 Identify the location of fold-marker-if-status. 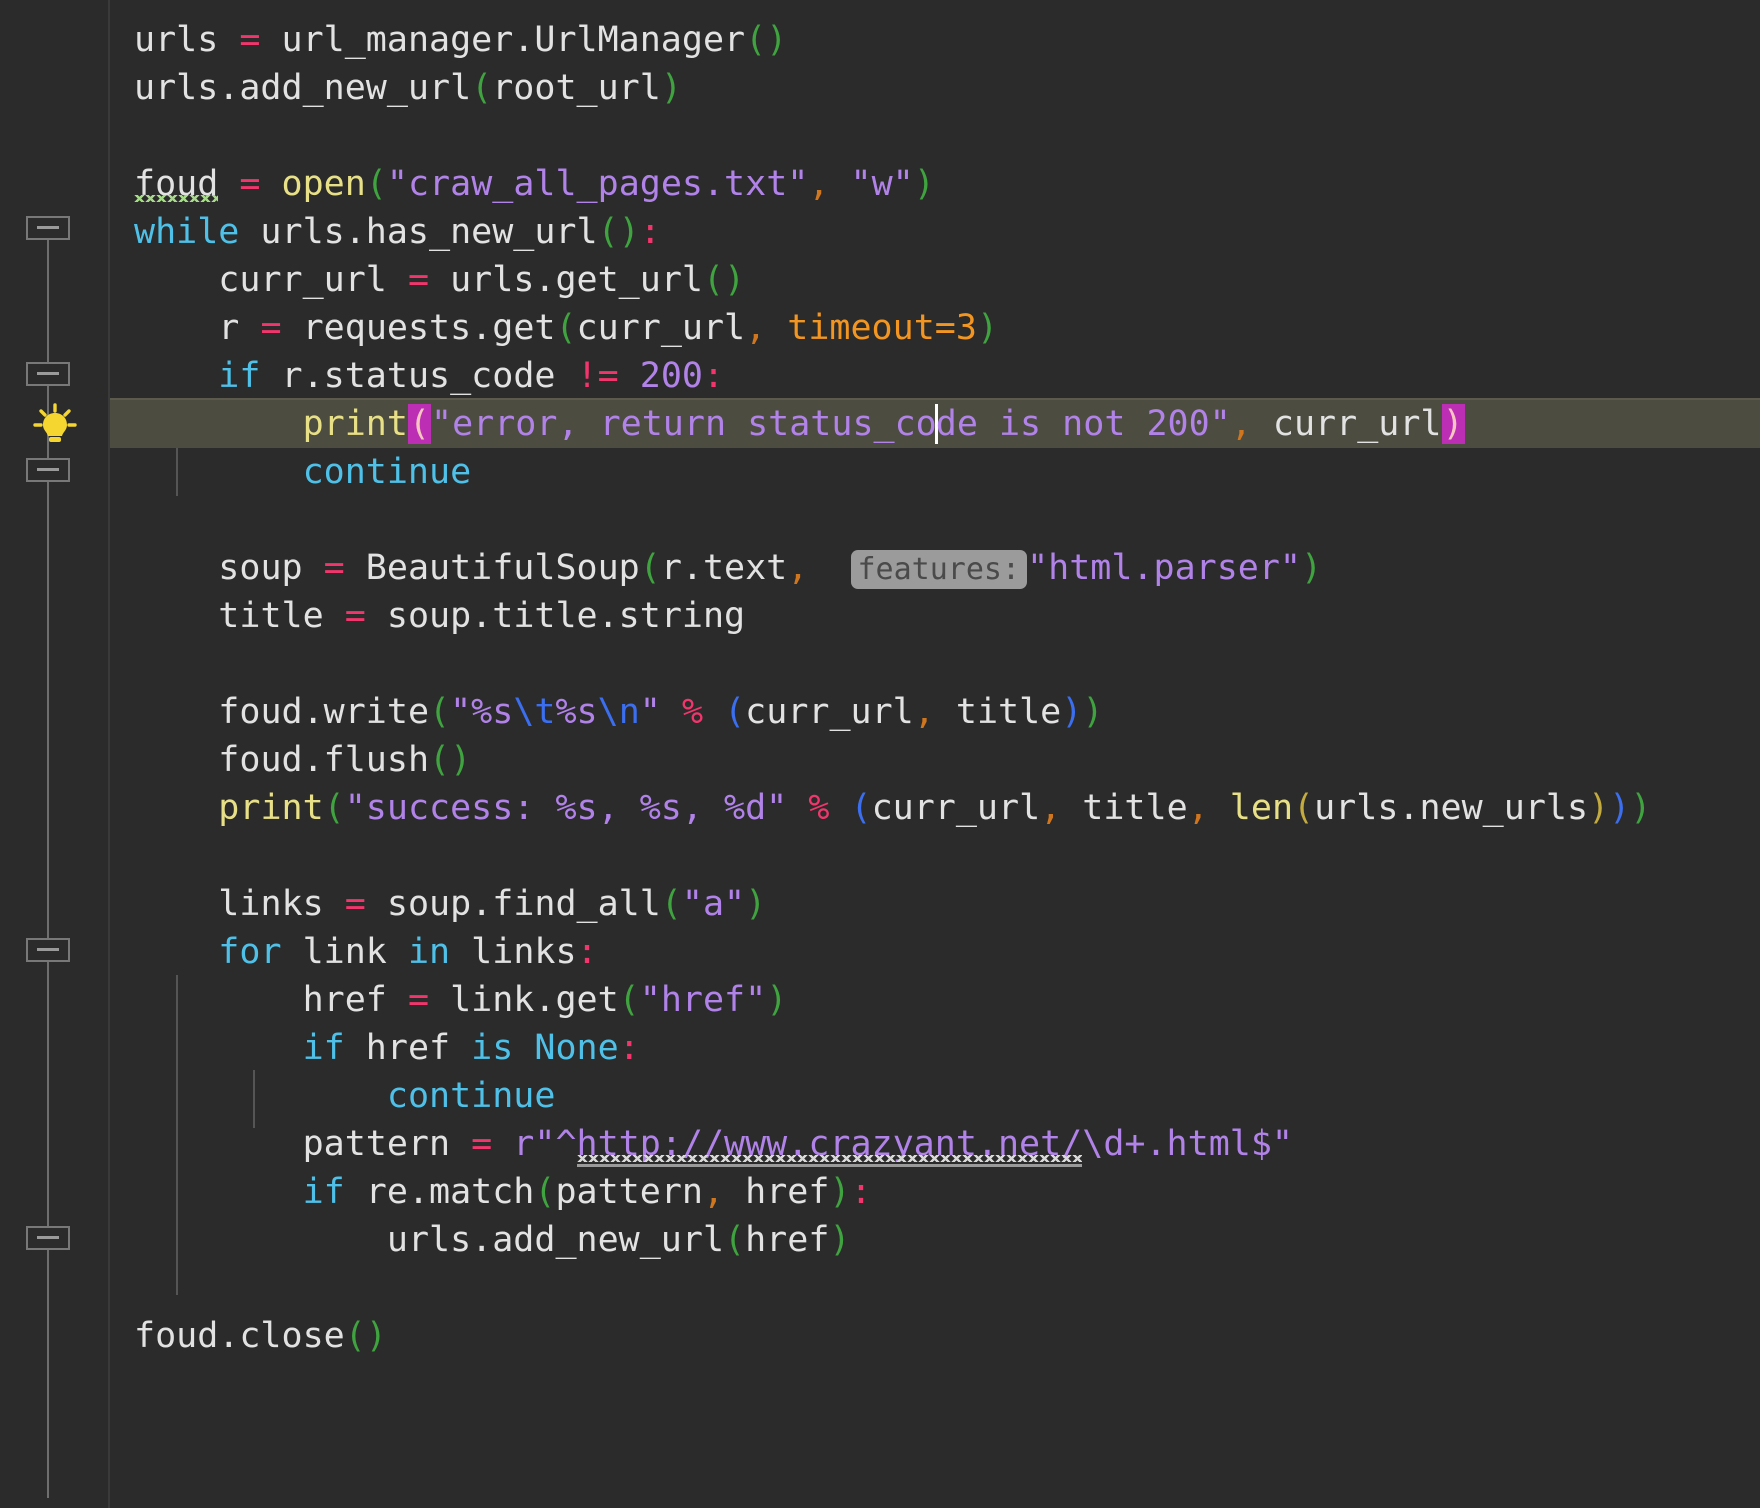
(48, 379).